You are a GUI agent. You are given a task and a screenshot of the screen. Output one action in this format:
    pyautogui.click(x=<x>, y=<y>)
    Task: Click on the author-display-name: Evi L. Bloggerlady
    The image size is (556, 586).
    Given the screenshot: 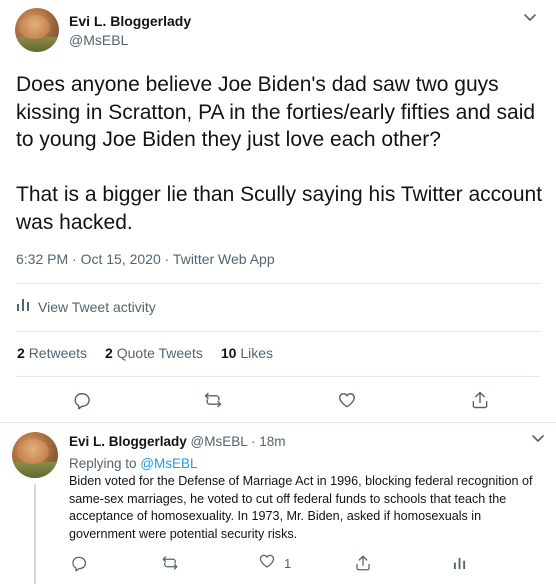 What is the action you would take?
    pyautogui.click(x=130, y=21)
    